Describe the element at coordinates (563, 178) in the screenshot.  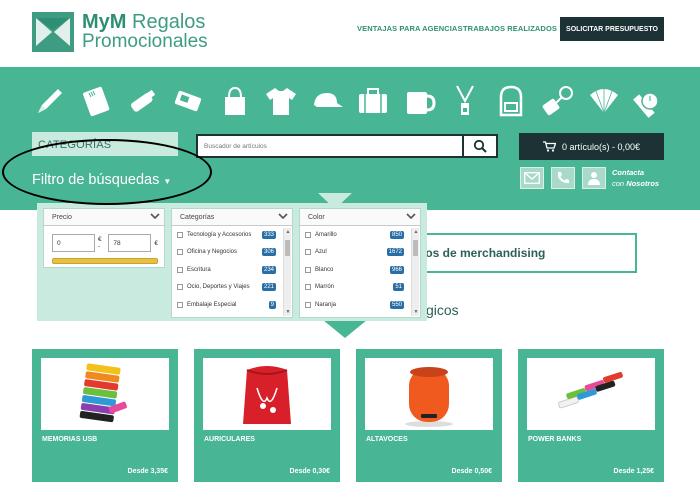
I see `phone-button` at that location.